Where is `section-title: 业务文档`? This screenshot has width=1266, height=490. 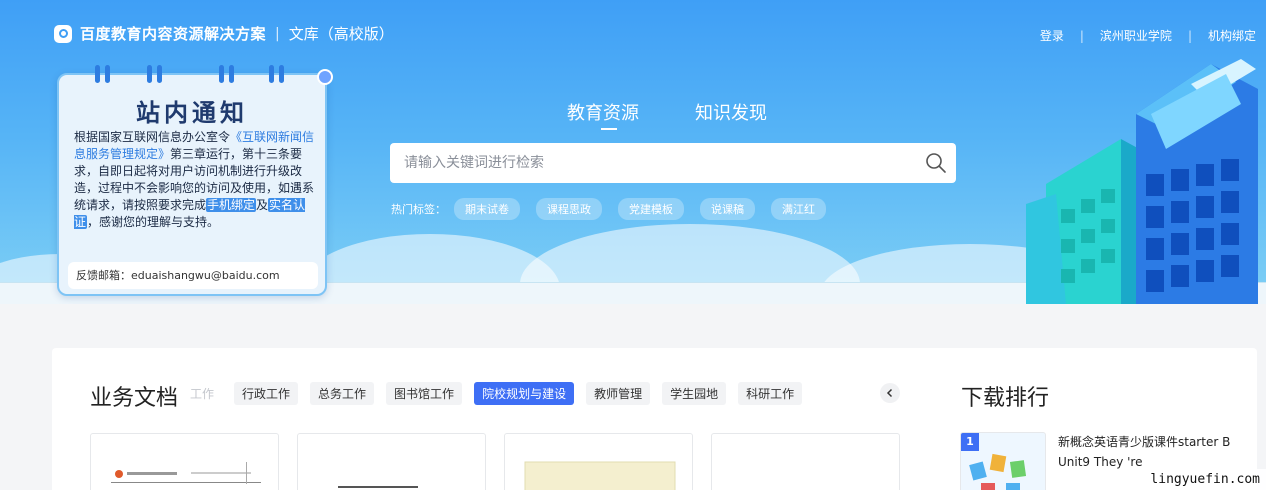
section-title: 业务文档 is located at coordinates (134, 398).